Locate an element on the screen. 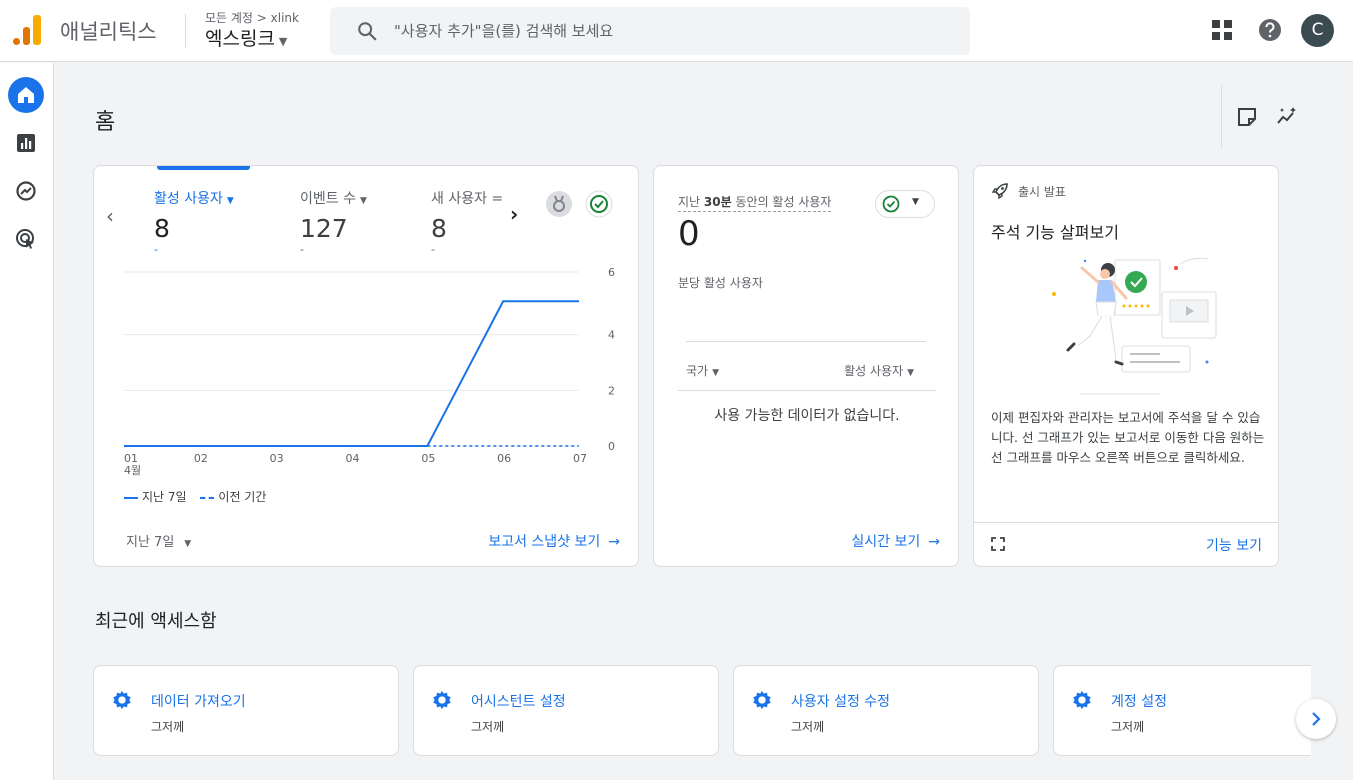 The image size is (1353, 780). x-sub-label: 4월 is located at coordinates (132, 470).